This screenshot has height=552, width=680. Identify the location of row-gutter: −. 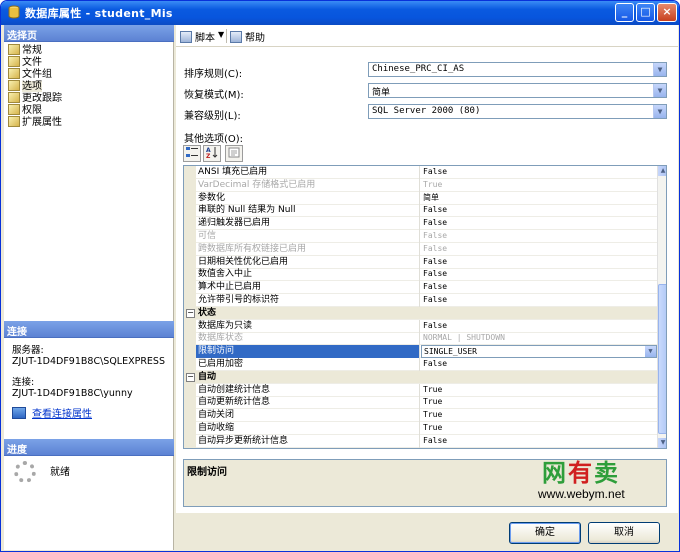
(190, 313).